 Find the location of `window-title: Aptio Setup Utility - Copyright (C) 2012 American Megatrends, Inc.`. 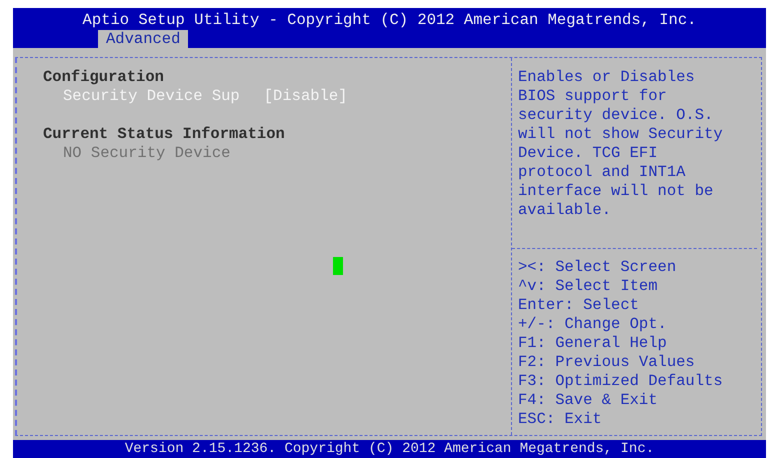

window-title: Aptio Setup Utility - Copyright (C) 2012 American Megatrends, Inc. is located at coordinates (390, 20).